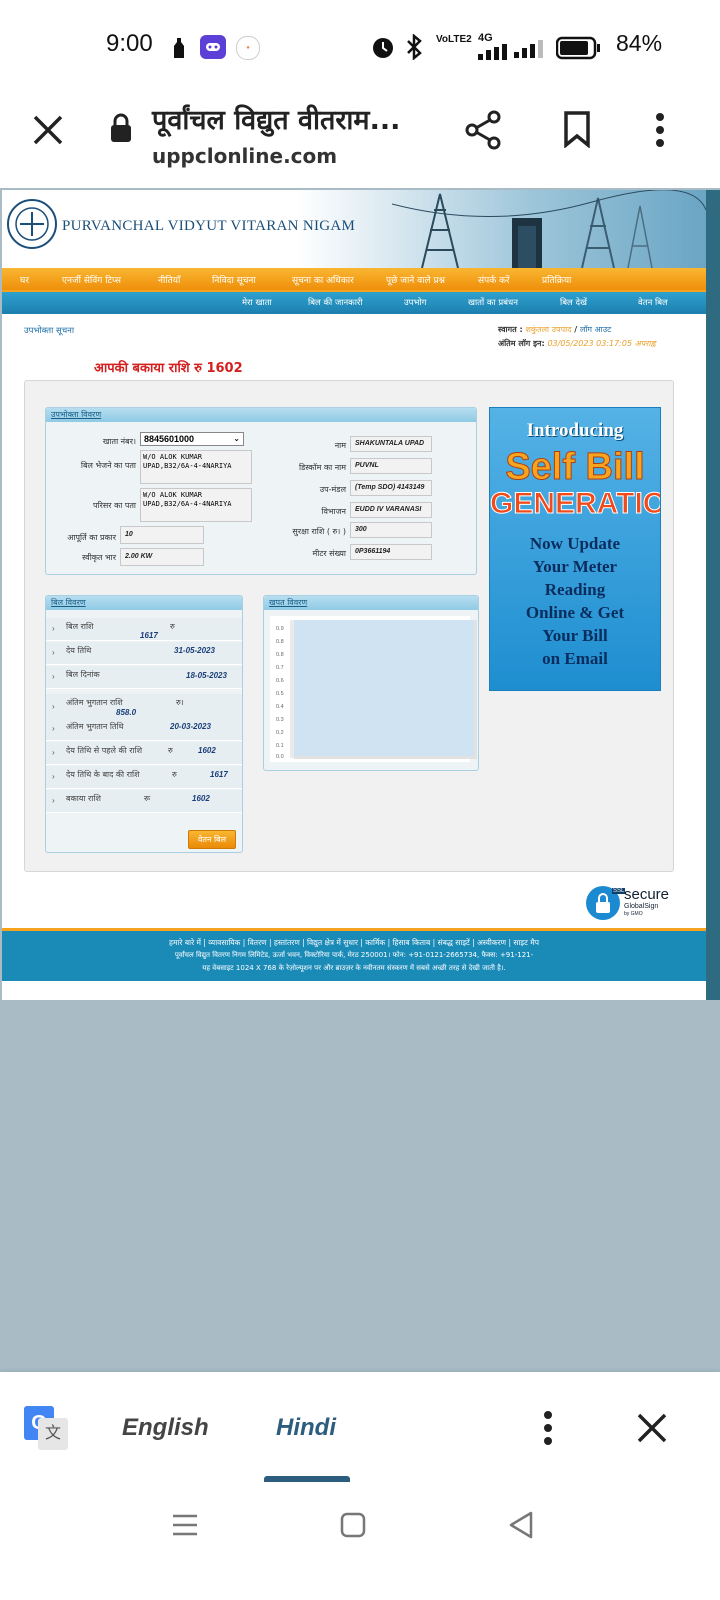 The width and height of the screenshot is (720, 1600). What do you see at coordinates (196, 467) in the screenshot?
I see `billing-address-field: W/O ALOK KUMAR UPAD,B32/6A-4-4NARIYA` at bounding box center [196, 467].